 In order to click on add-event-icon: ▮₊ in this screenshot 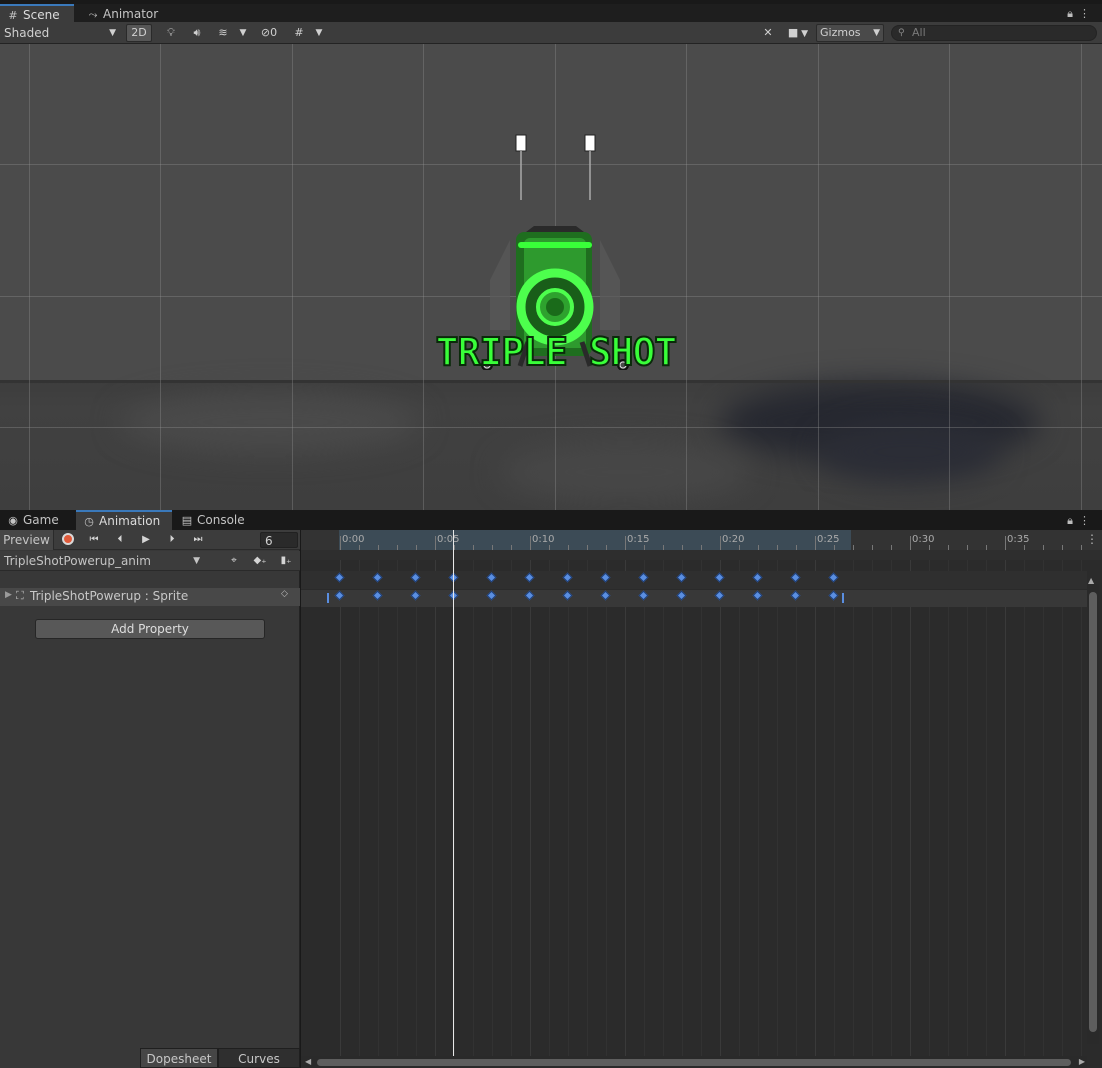, I will do `click(286, 561)`.